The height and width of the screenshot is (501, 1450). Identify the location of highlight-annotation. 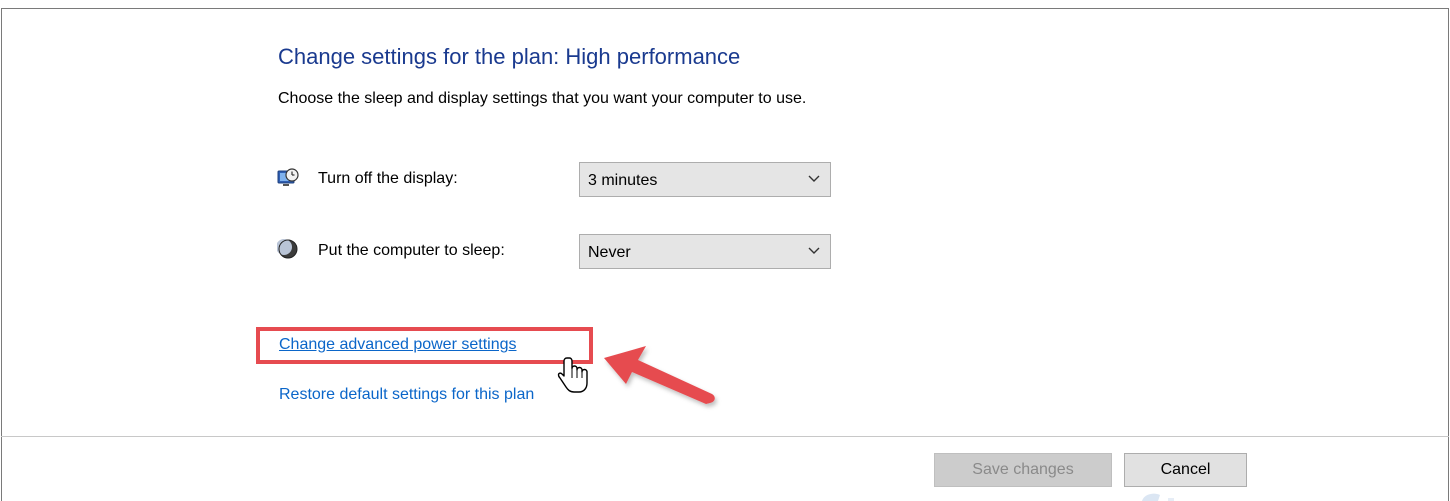
(424, 345).